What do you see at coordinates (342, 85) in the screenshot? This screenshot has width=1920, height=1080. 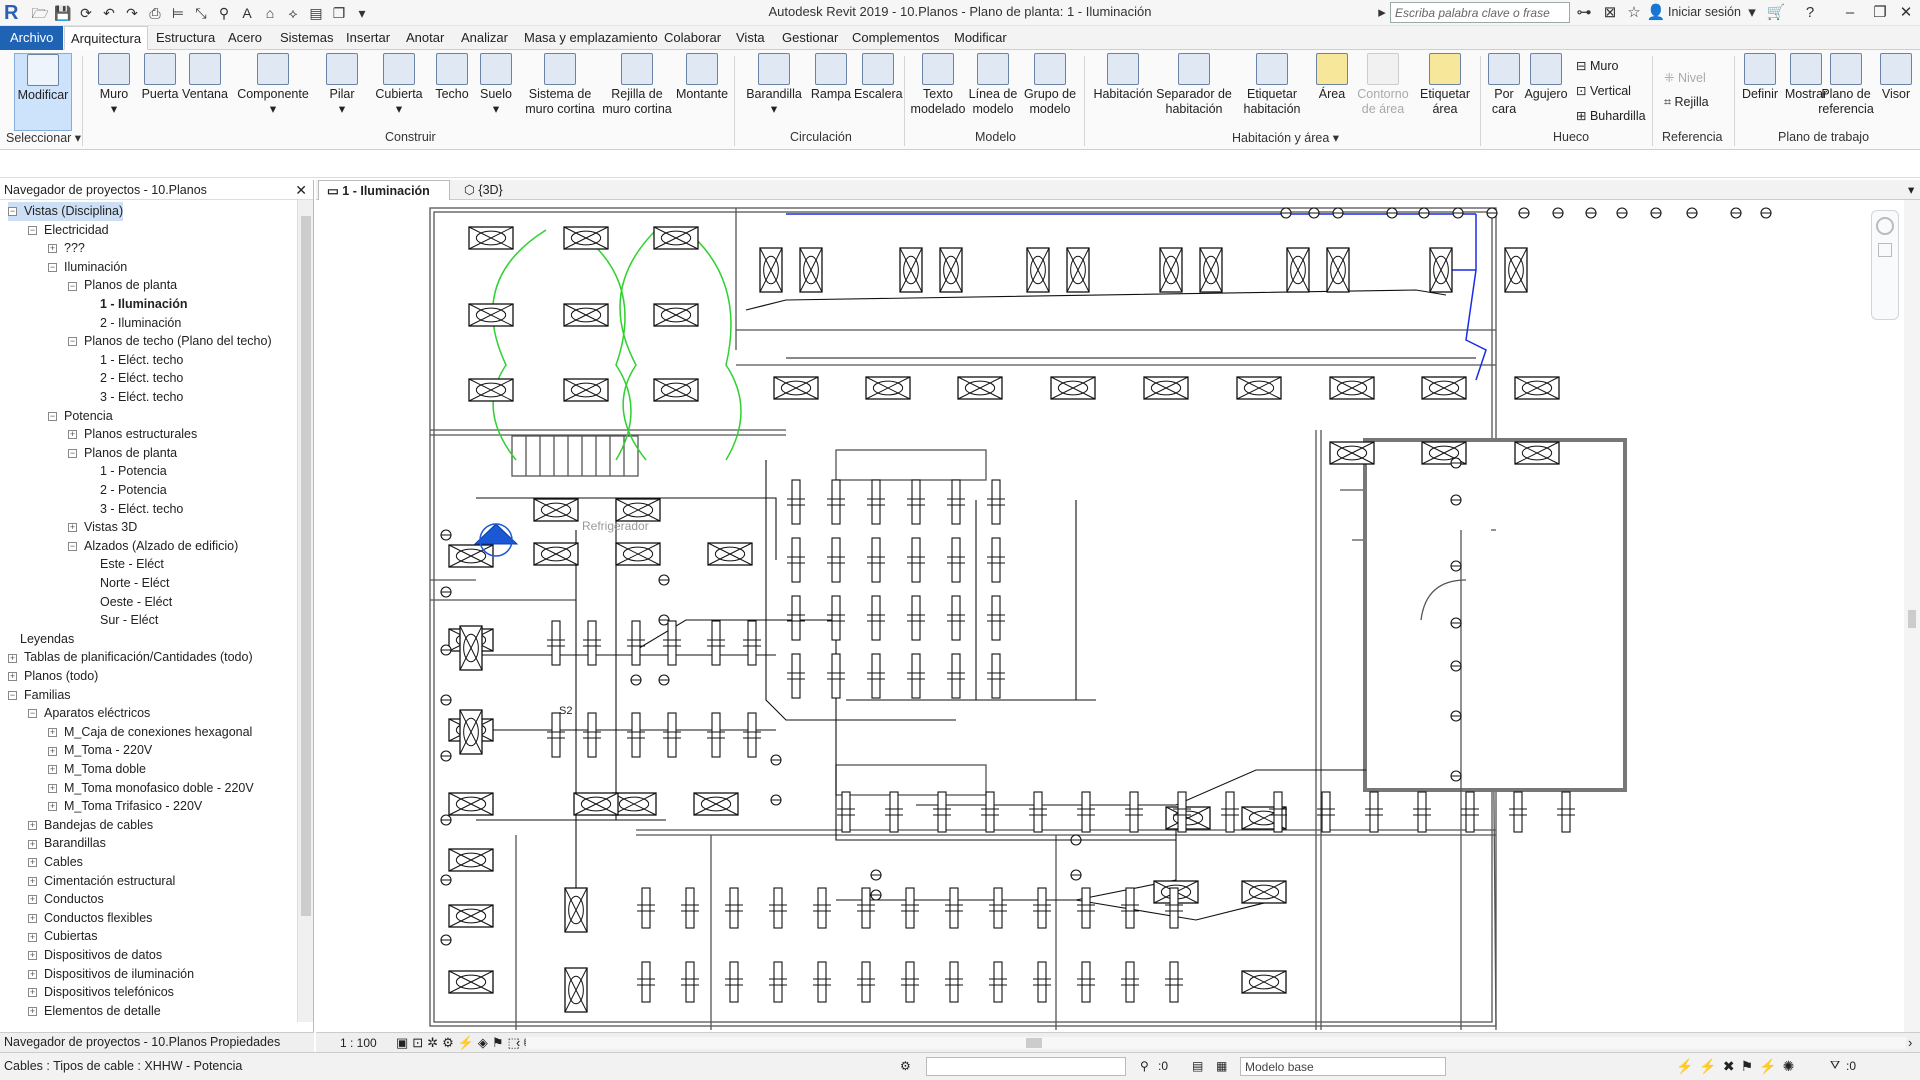 I see `pilar-button: Pilar ▾` at bounding box center [342, 85].